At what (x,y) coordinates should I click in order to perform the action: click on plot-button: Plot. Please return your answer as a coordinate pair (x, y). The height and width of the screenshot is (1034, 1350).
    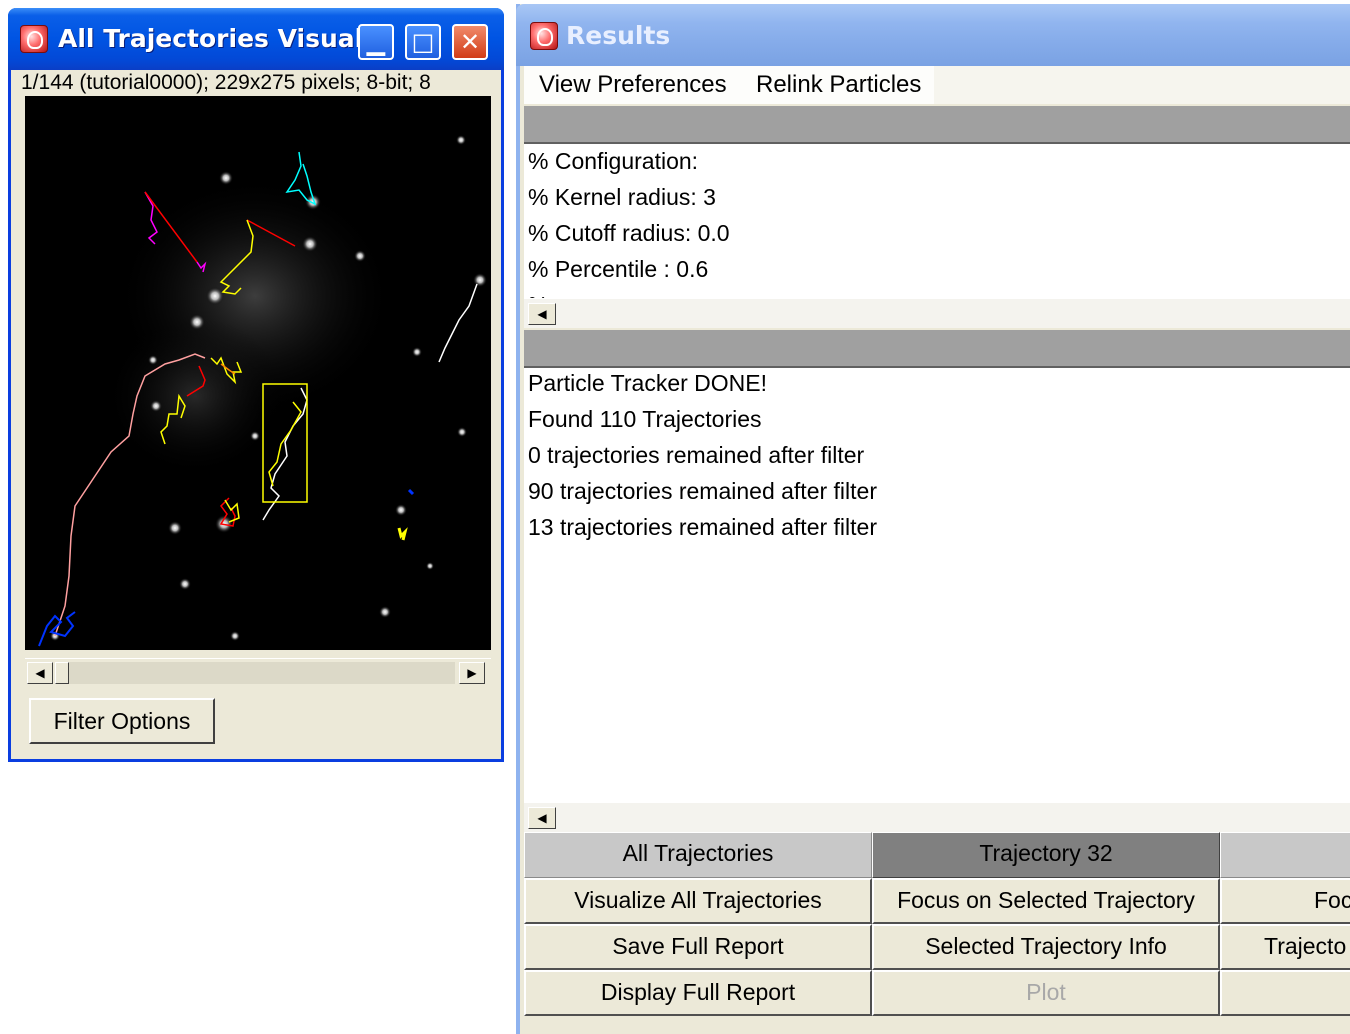
    Looking at the image, I should click on (1046, 993).